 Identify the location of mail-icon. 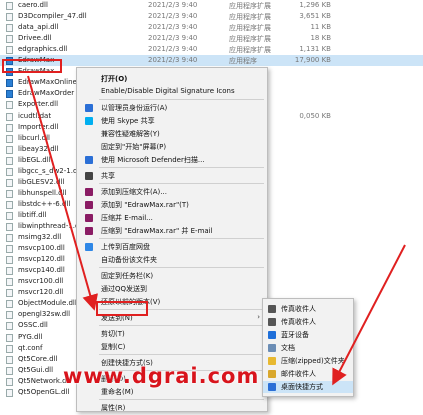
(272, 374).